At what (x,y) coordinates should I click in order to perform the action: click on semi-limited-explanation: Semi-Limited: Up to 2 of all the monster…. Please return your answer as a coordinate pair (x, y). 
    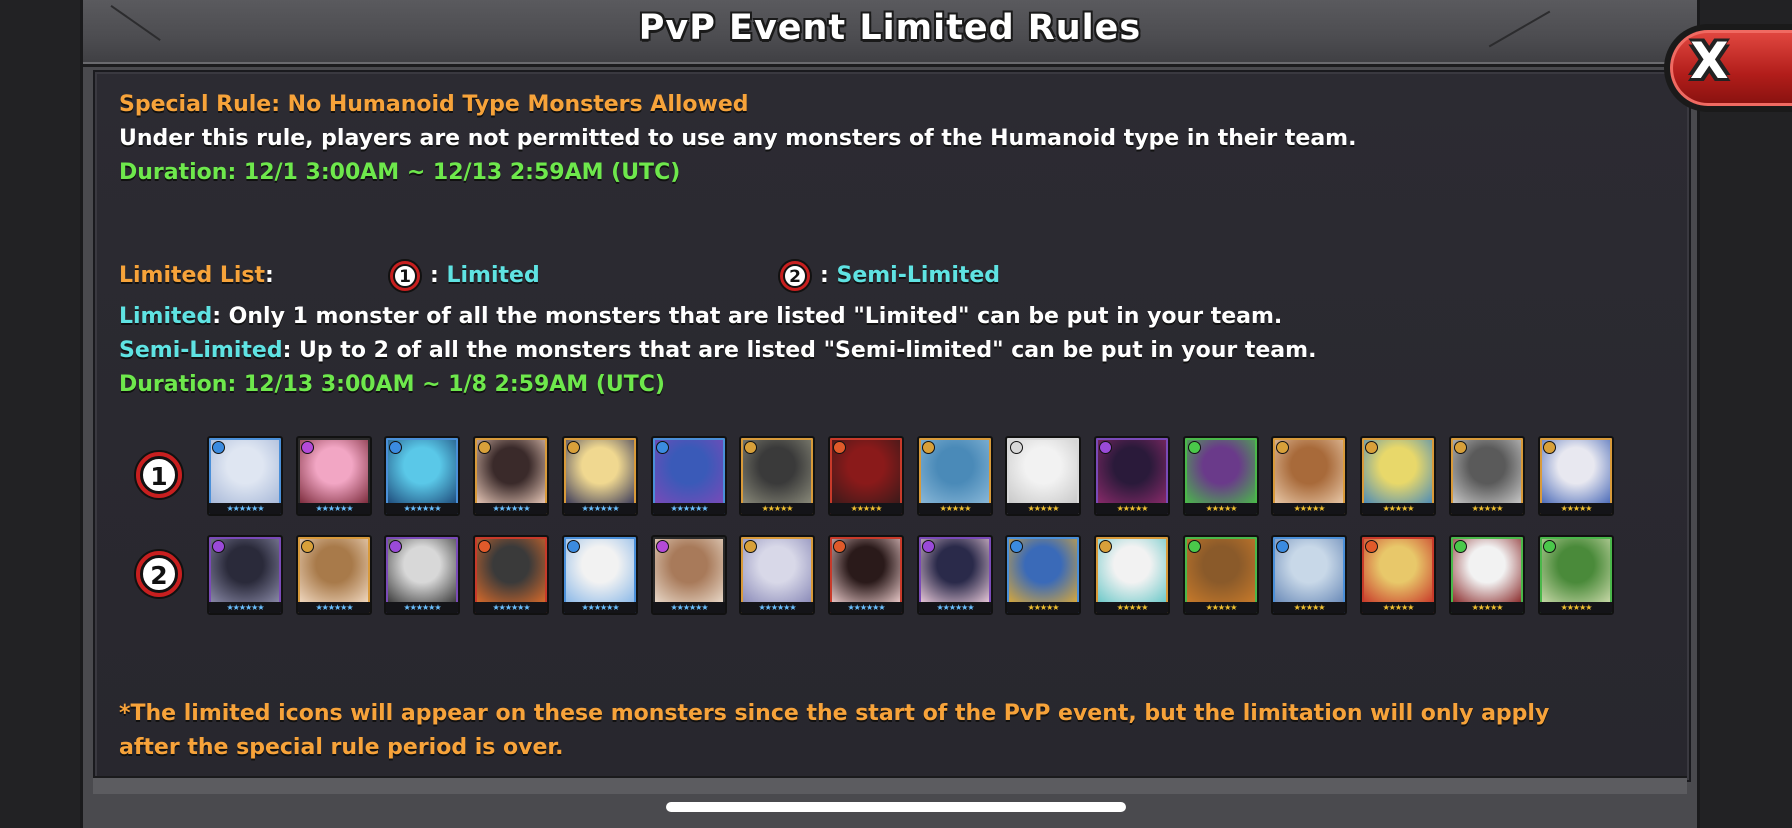
    Looking at the image, I should click on (717, 351).